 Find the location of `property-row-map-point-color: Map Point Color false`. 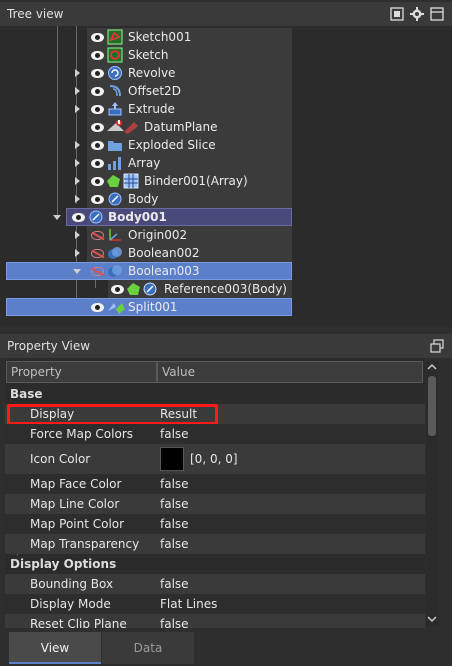

property-row-map-point-color: Map Point Color false is located at coordinates (215, 524).